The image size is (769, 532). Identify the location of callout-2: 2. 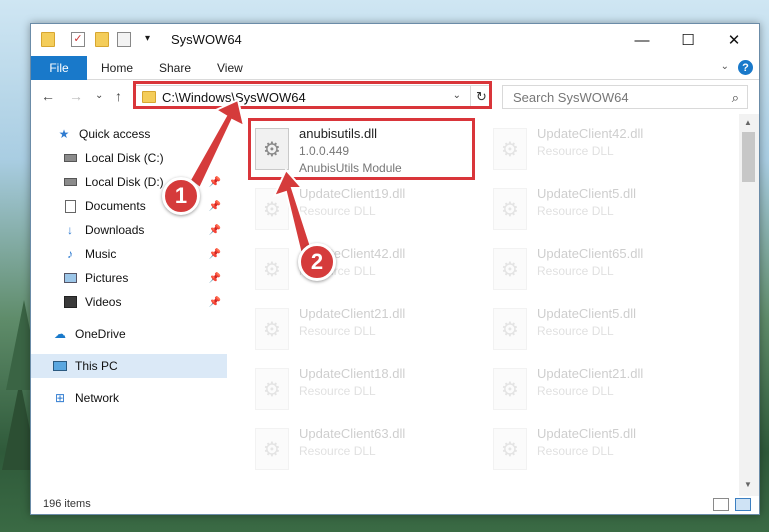
(317, 262).